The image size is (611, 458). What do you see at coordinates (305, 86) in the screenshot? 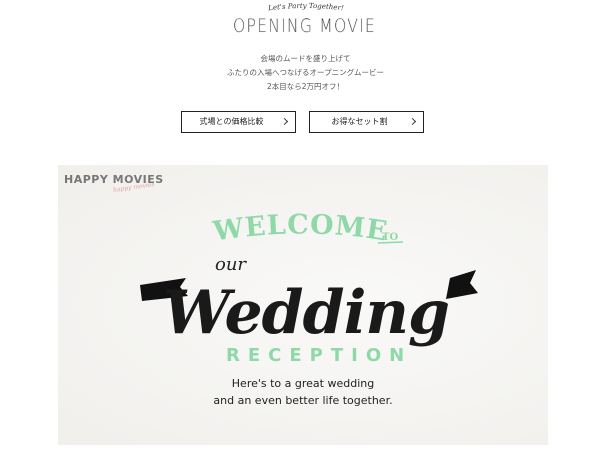
I see `description-line-3: 2本目なら2万円オフ！` at bounding box center [305, 86].